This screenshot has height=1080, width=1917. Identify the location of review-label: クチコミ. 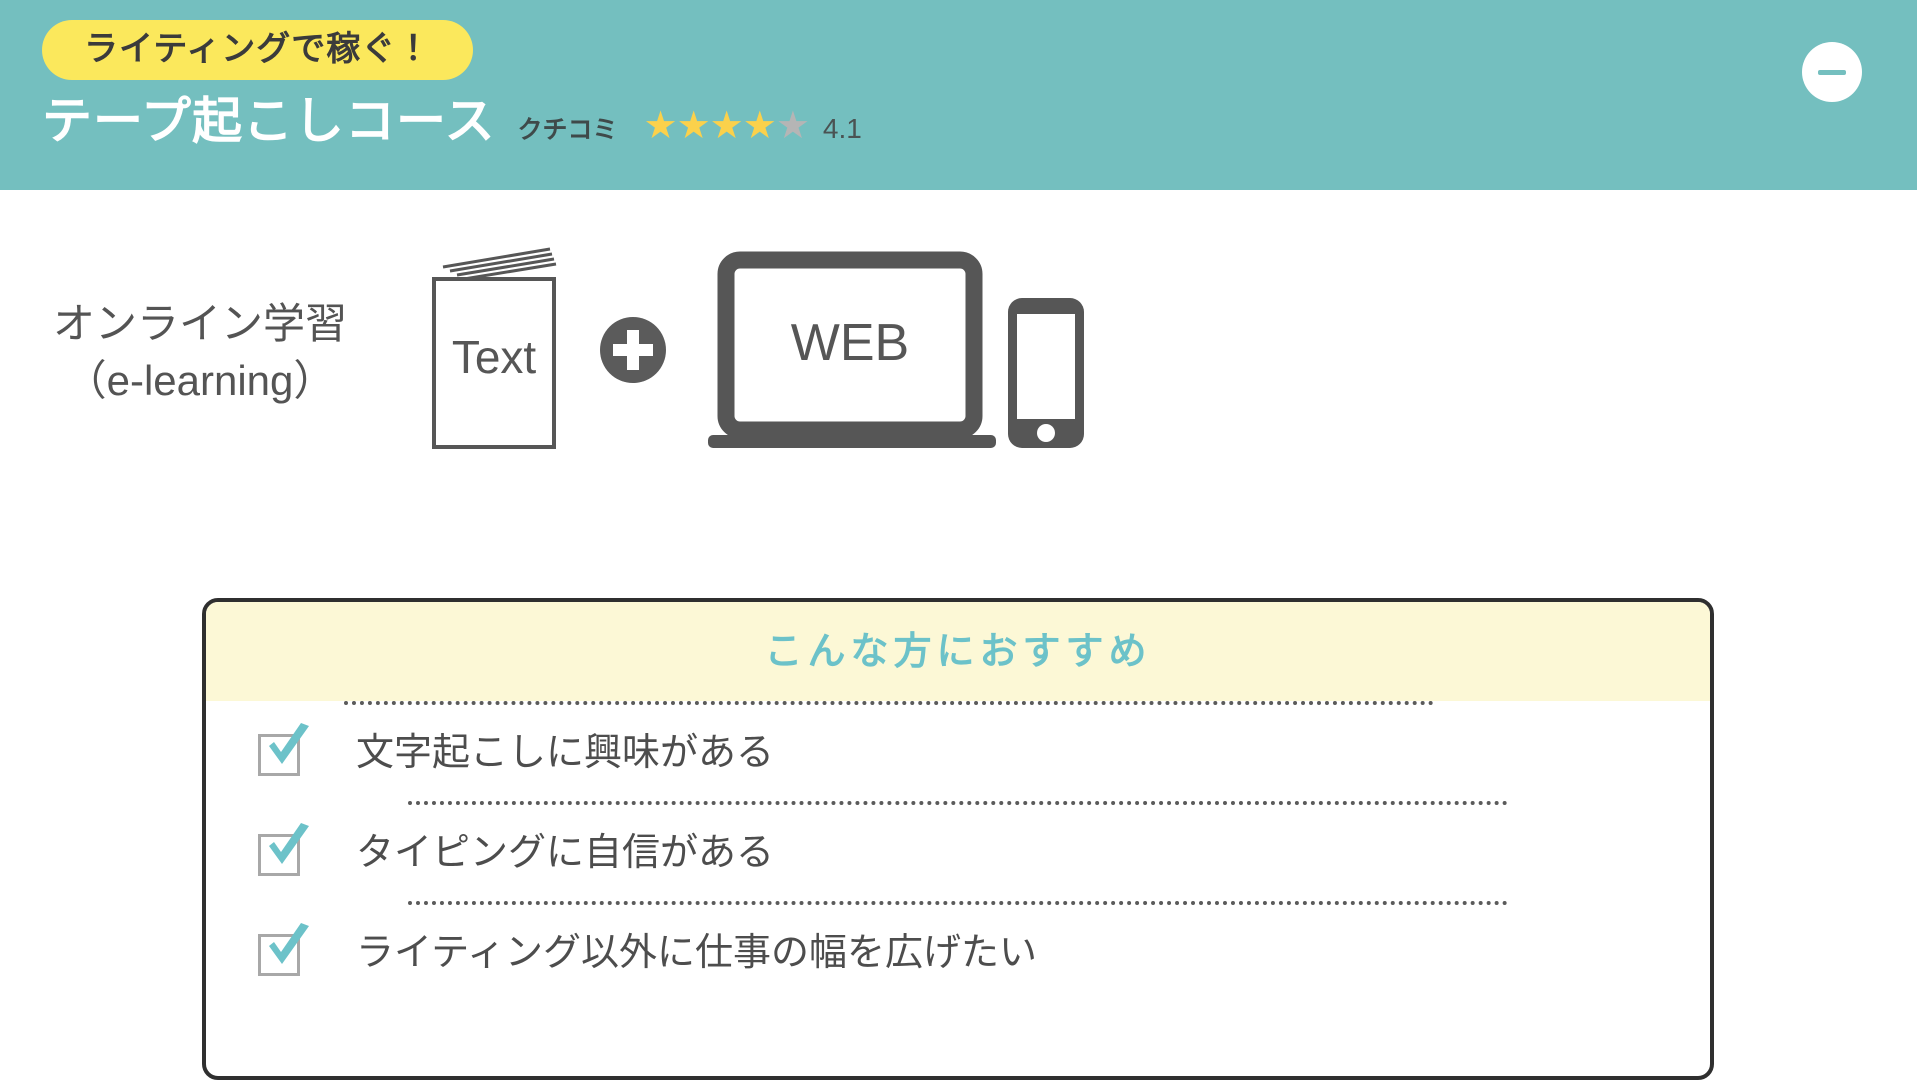
(567, 130).